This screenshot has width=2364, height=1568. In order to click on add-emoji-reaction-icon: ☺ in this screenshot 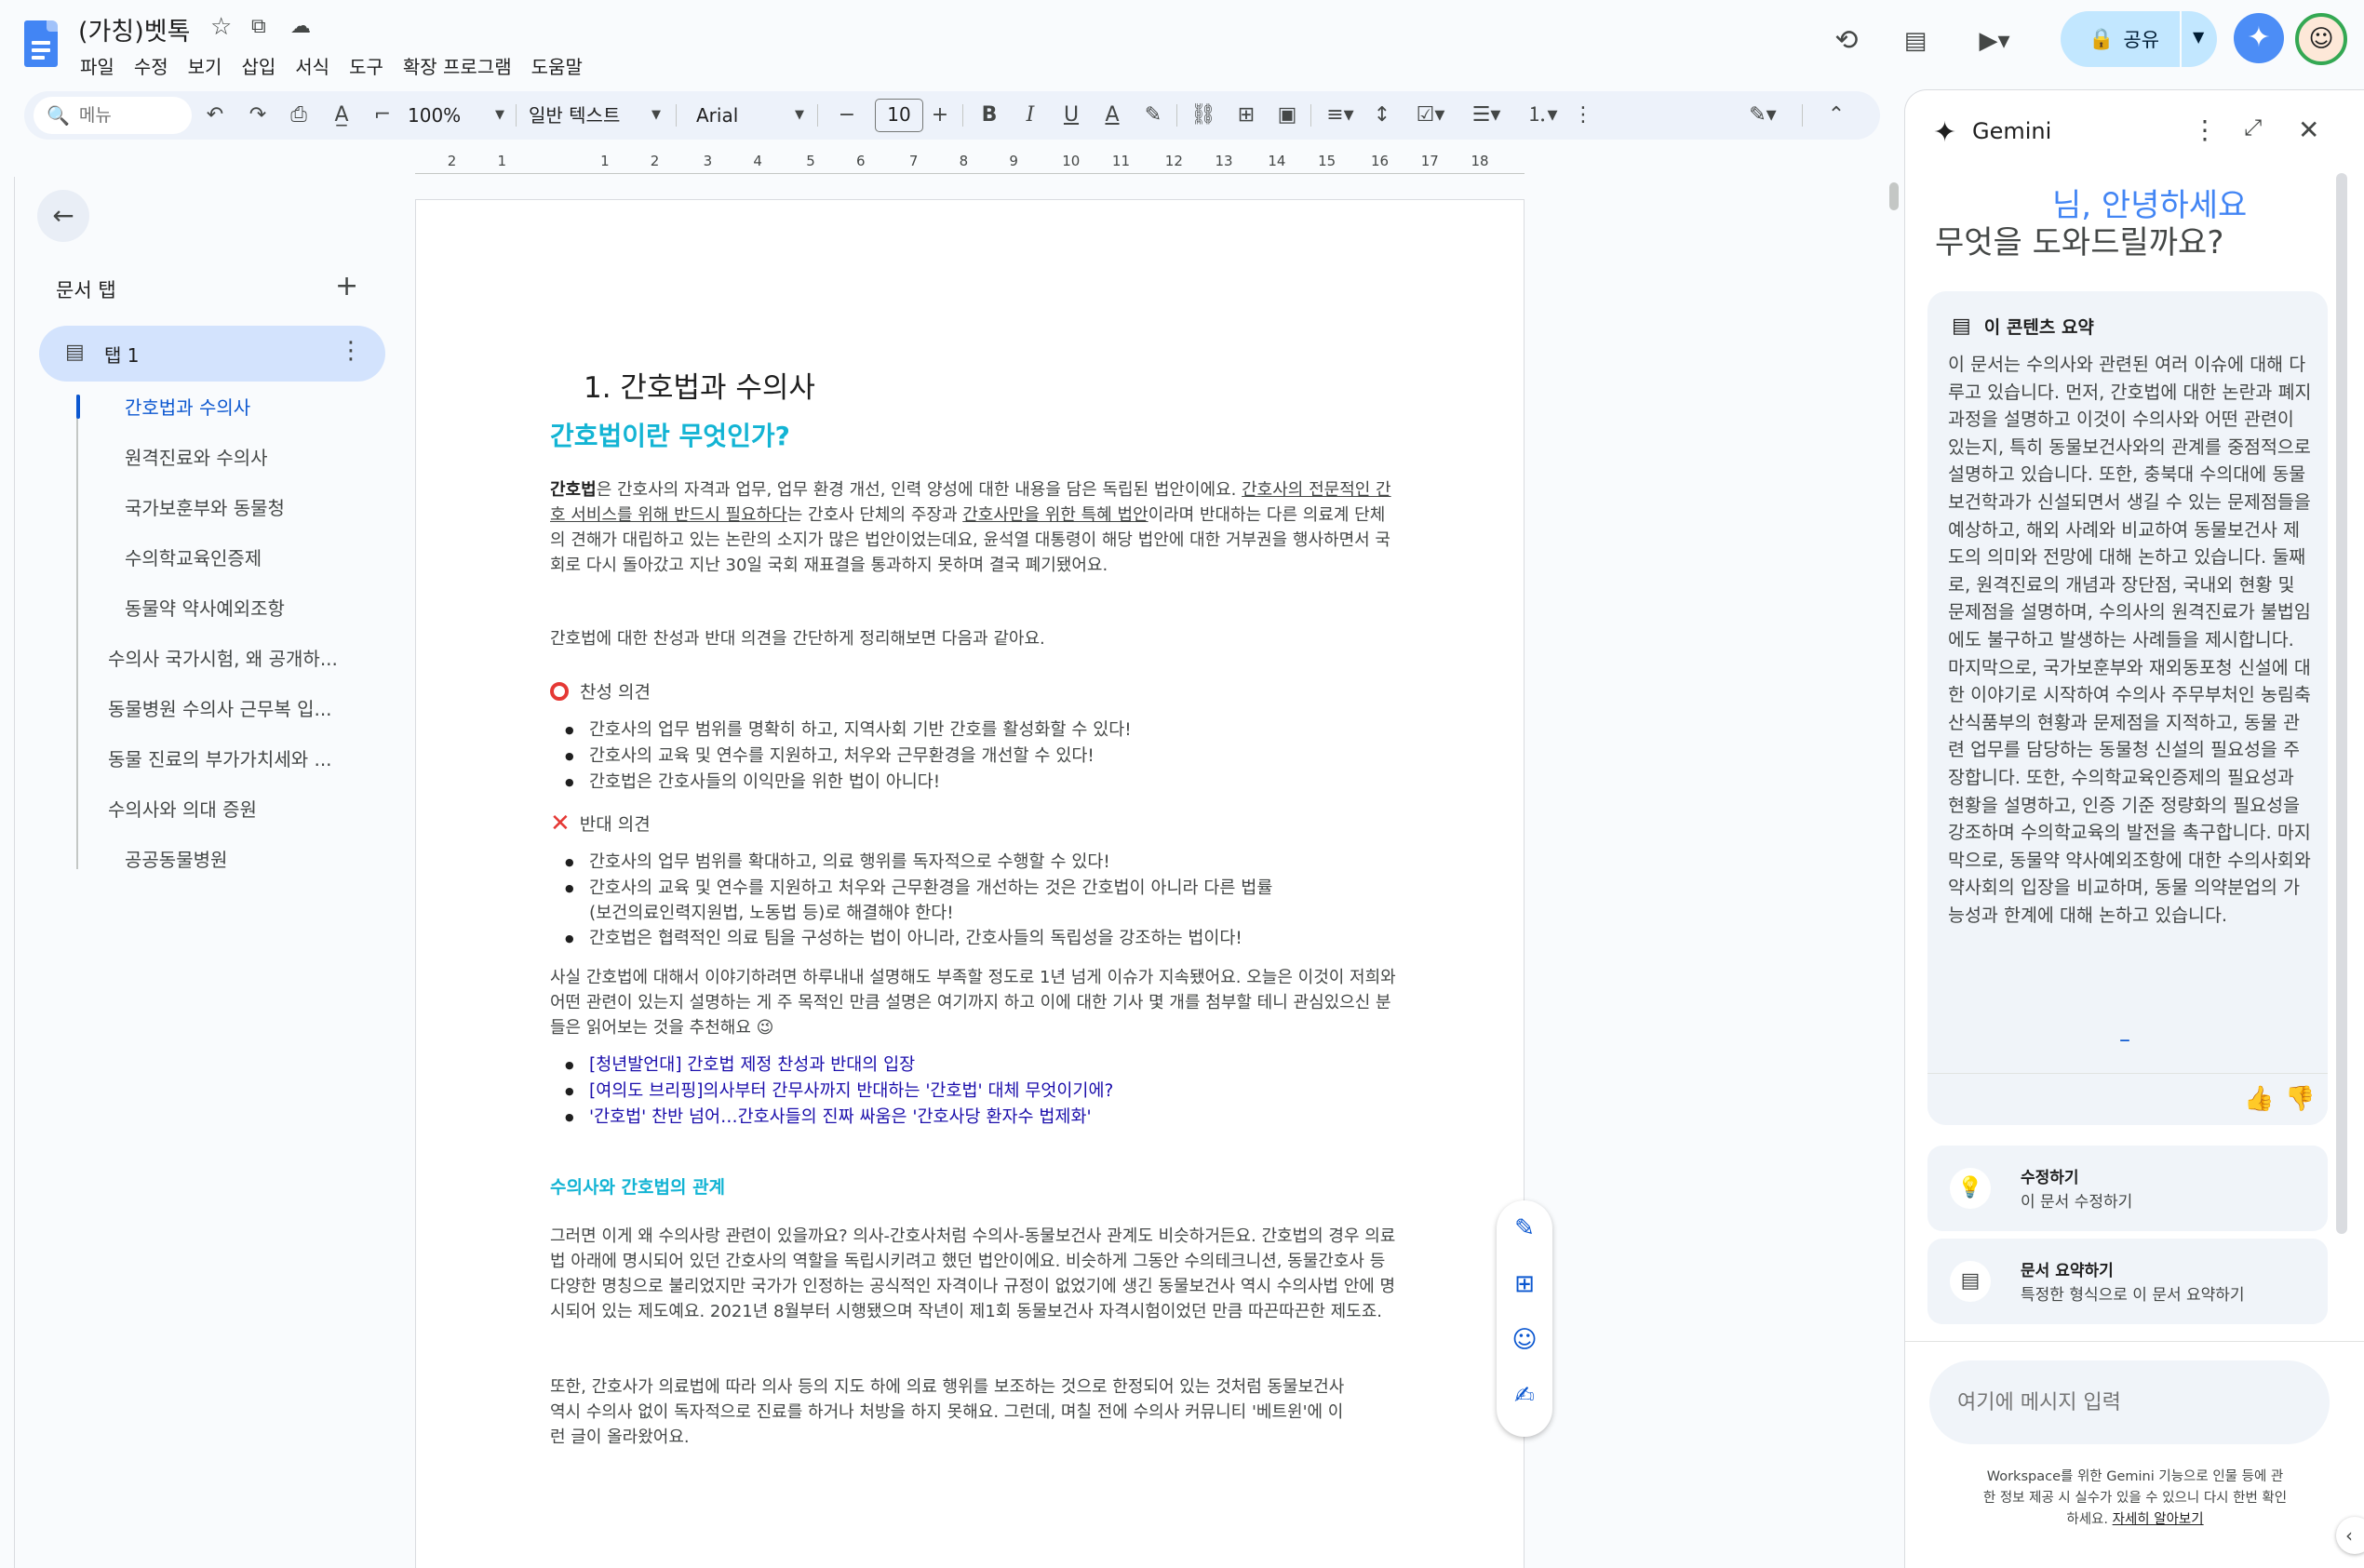, I will do `click(1524, 1340)`.